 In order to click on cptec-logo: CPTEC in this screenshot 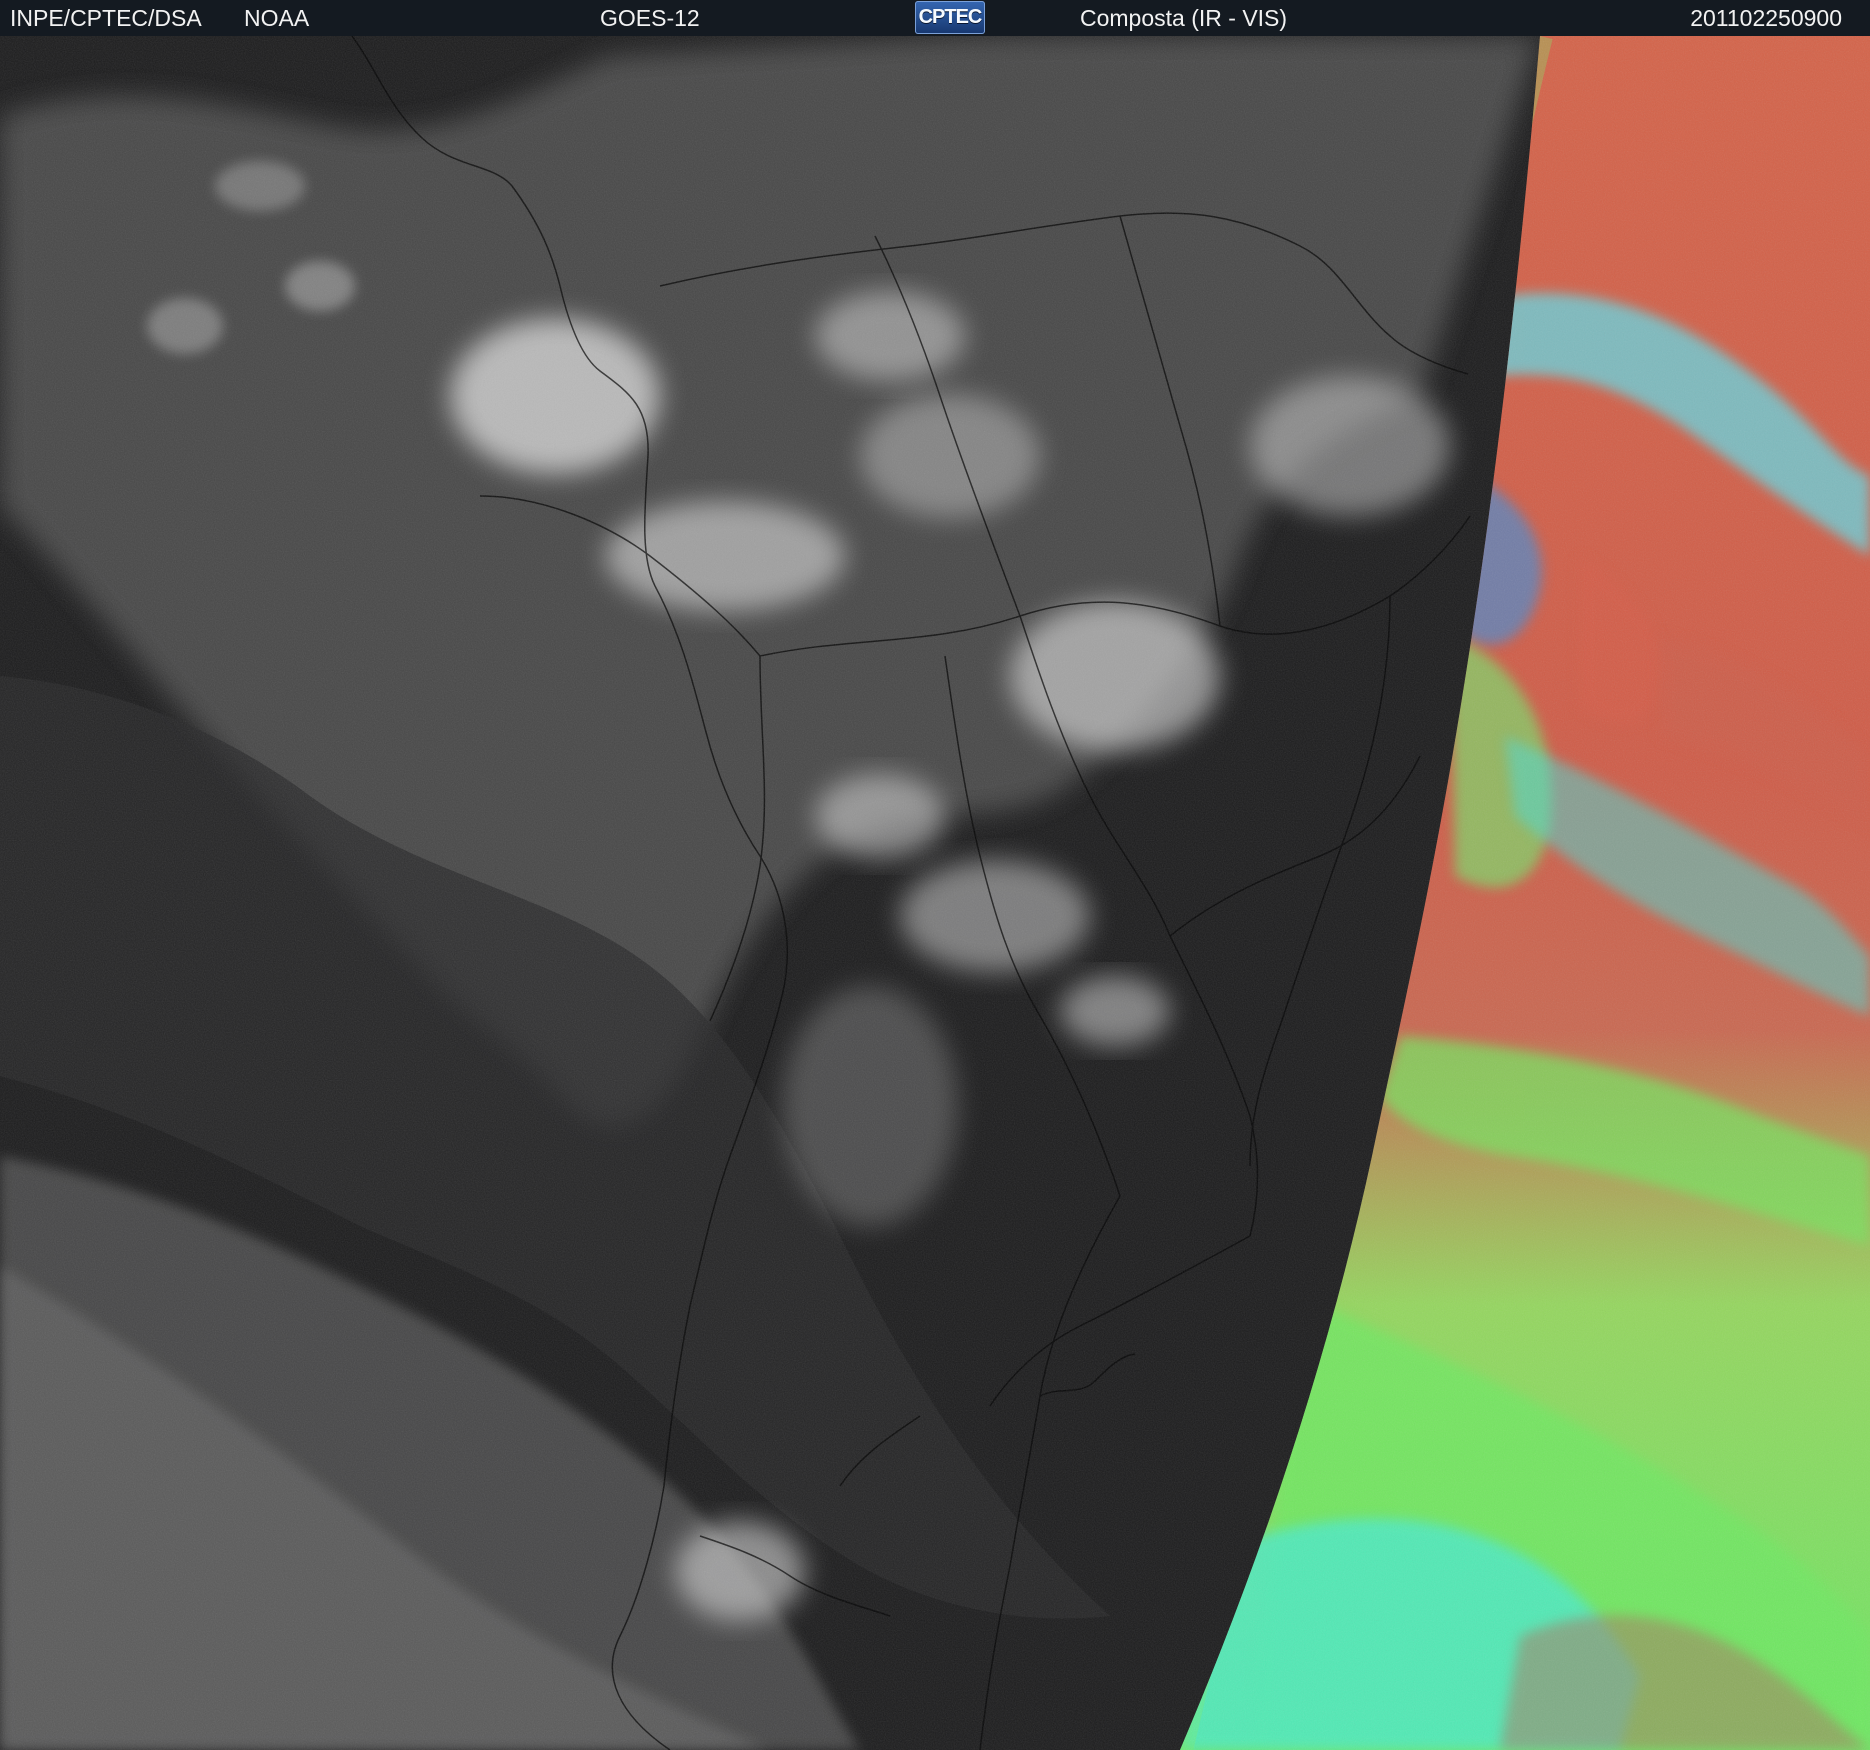, I will do `click(950, 17)`.